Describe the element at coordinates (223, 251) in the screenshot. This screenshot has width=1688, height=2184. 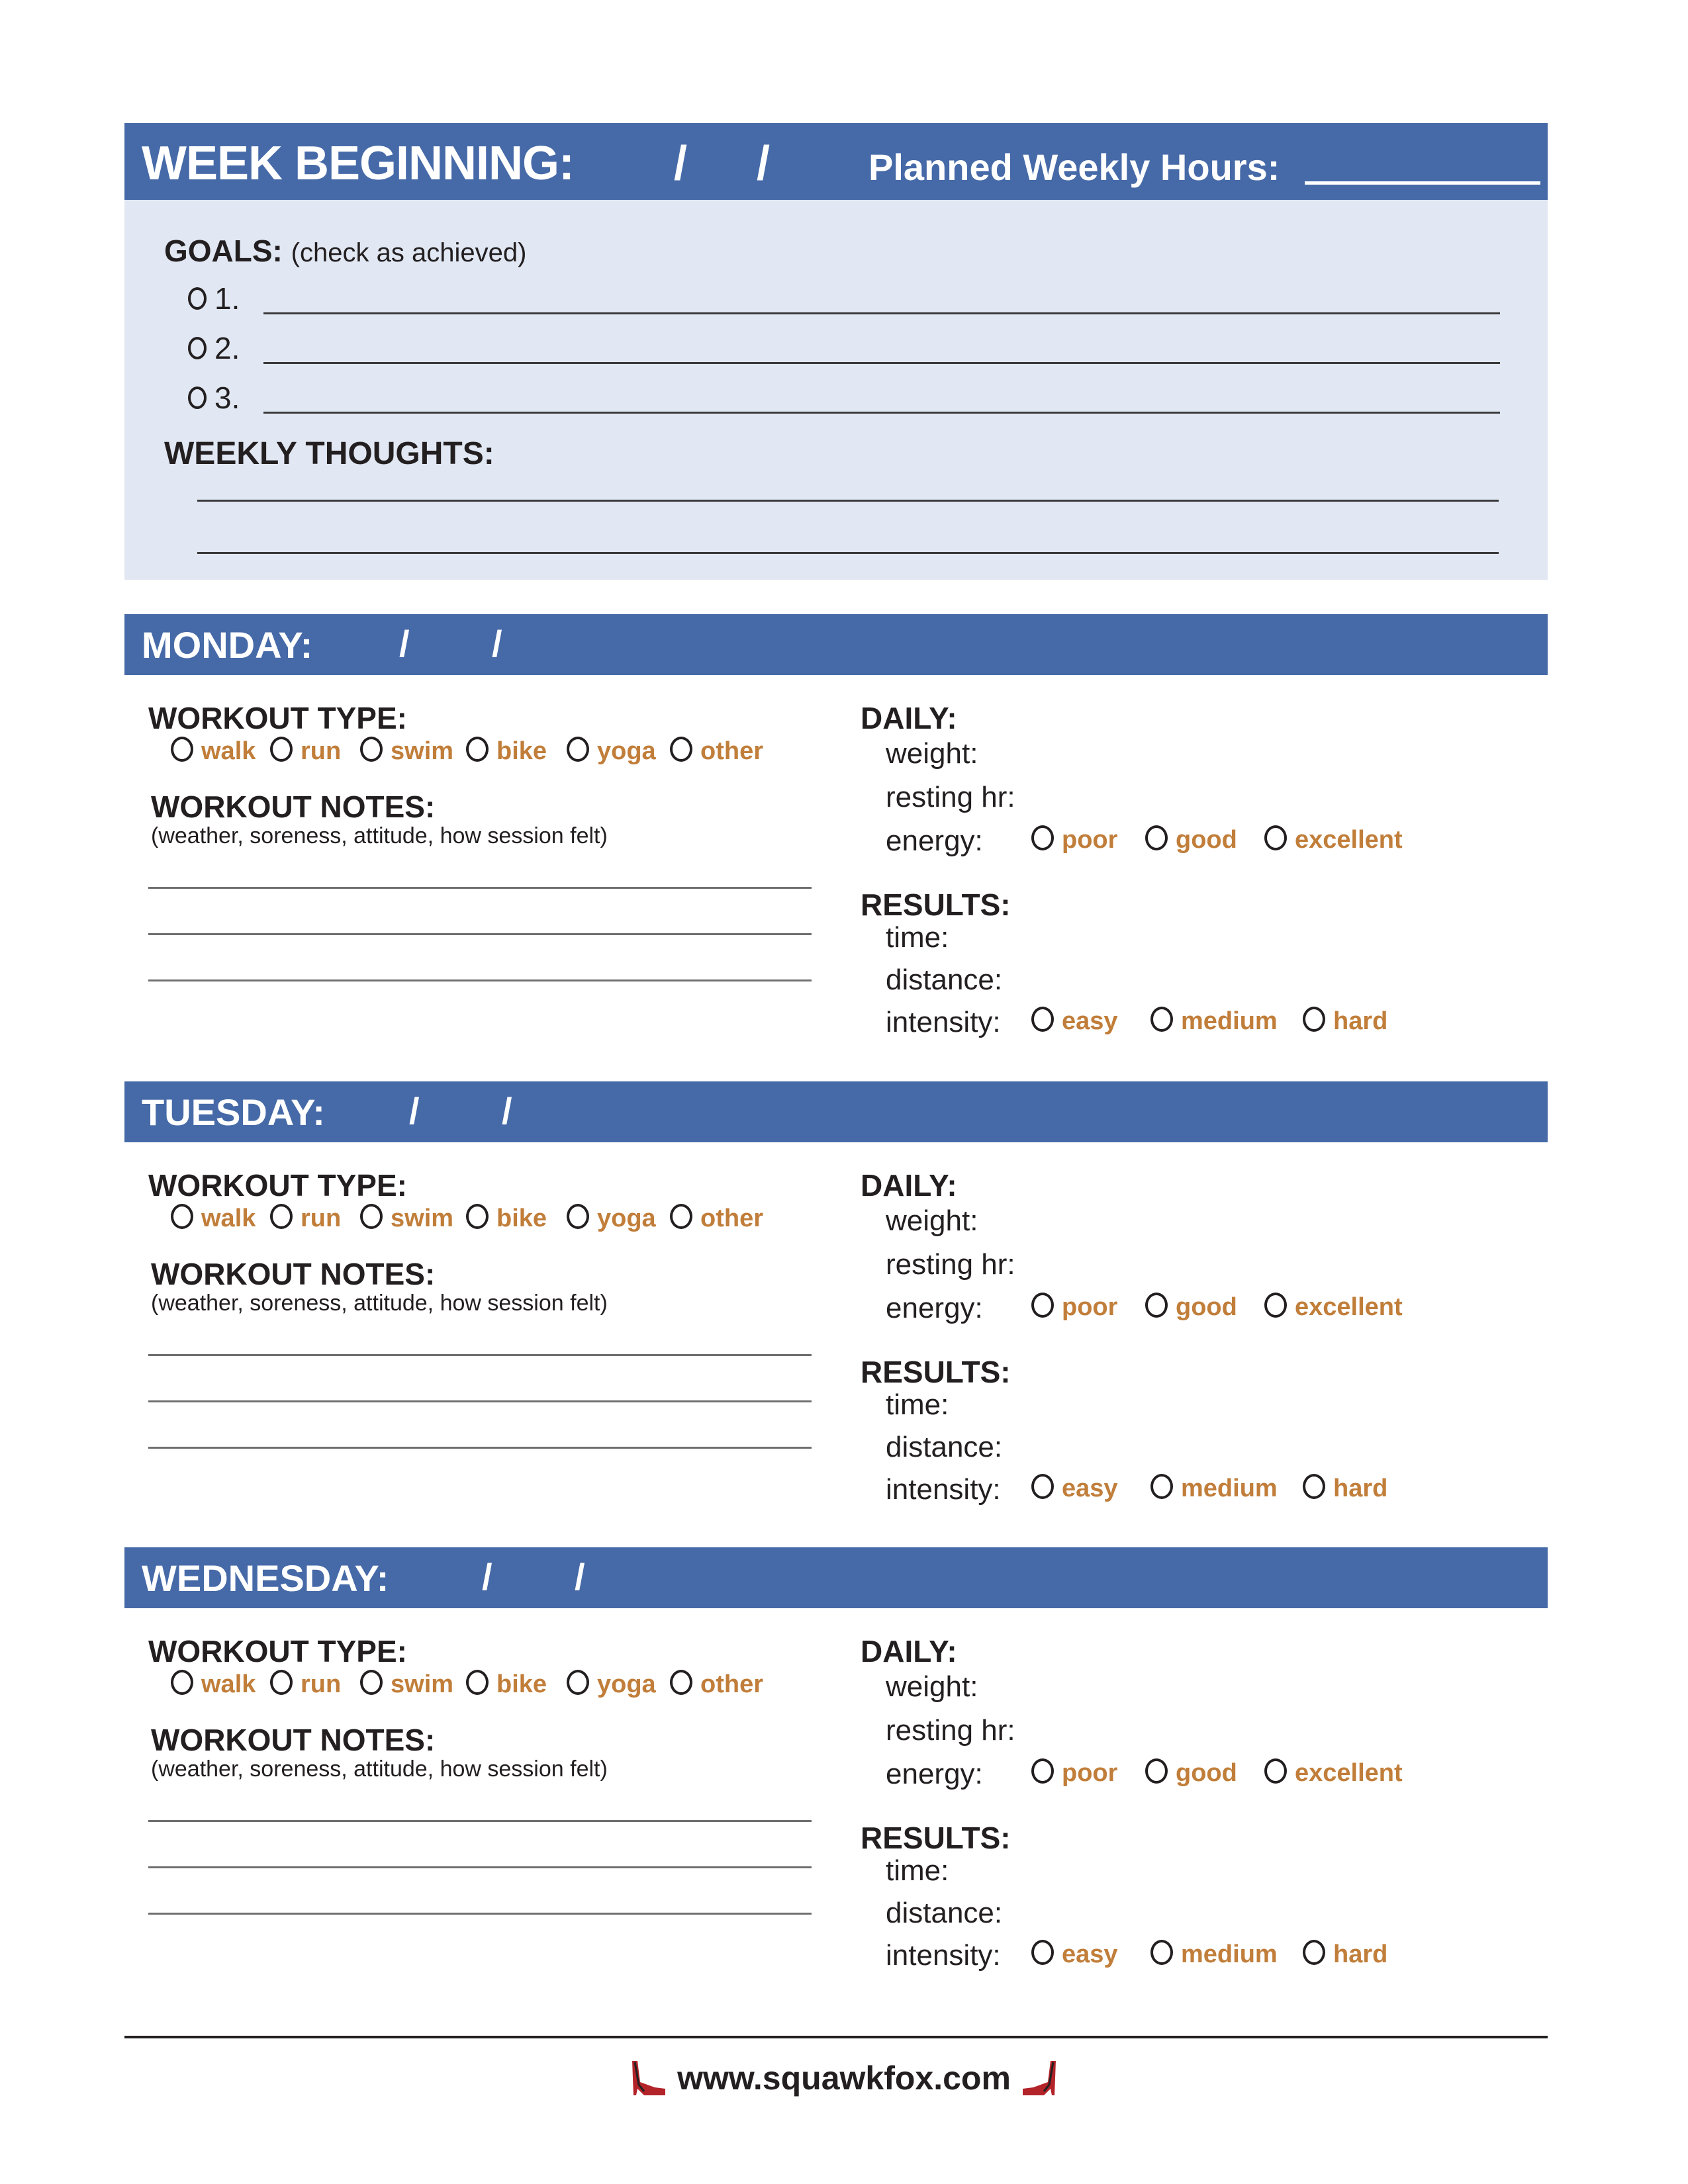
I see `goals-title: GOALS:` at that location.